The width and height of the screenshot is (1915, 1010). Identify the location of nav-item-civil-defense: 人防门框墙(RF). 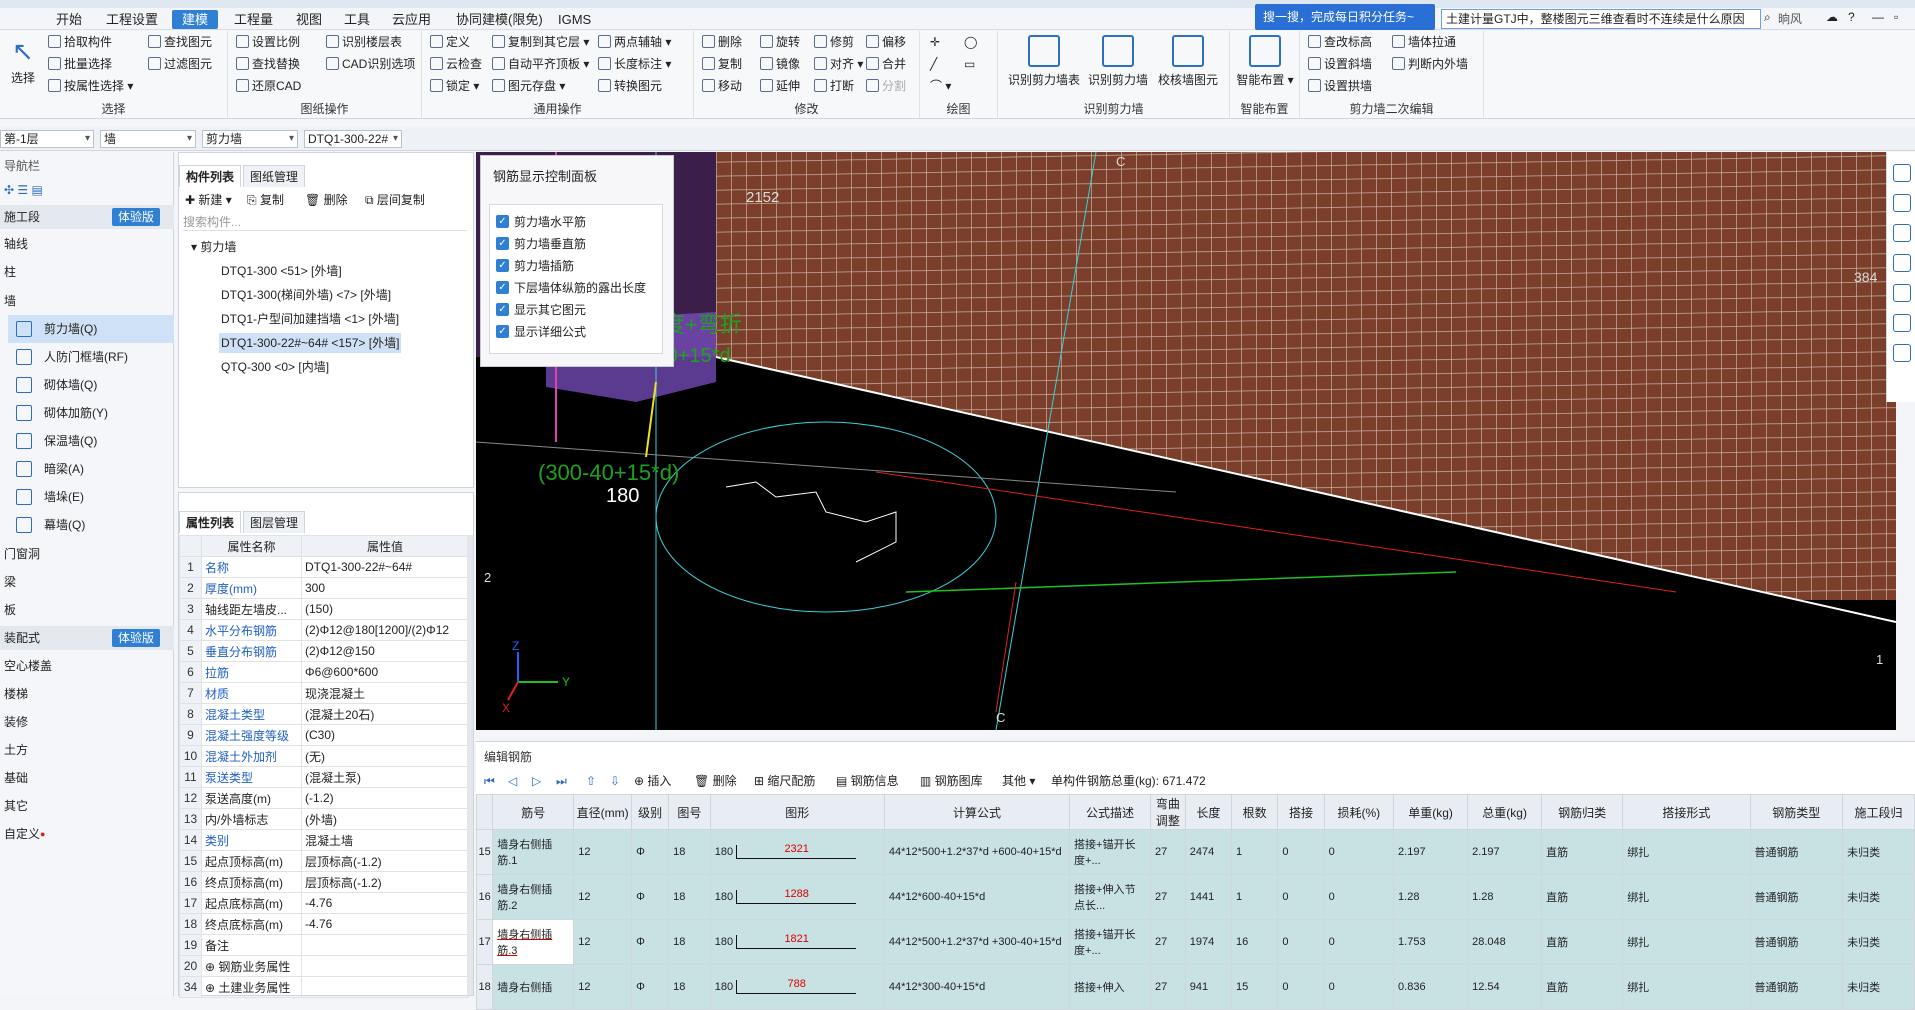
(91, 357).